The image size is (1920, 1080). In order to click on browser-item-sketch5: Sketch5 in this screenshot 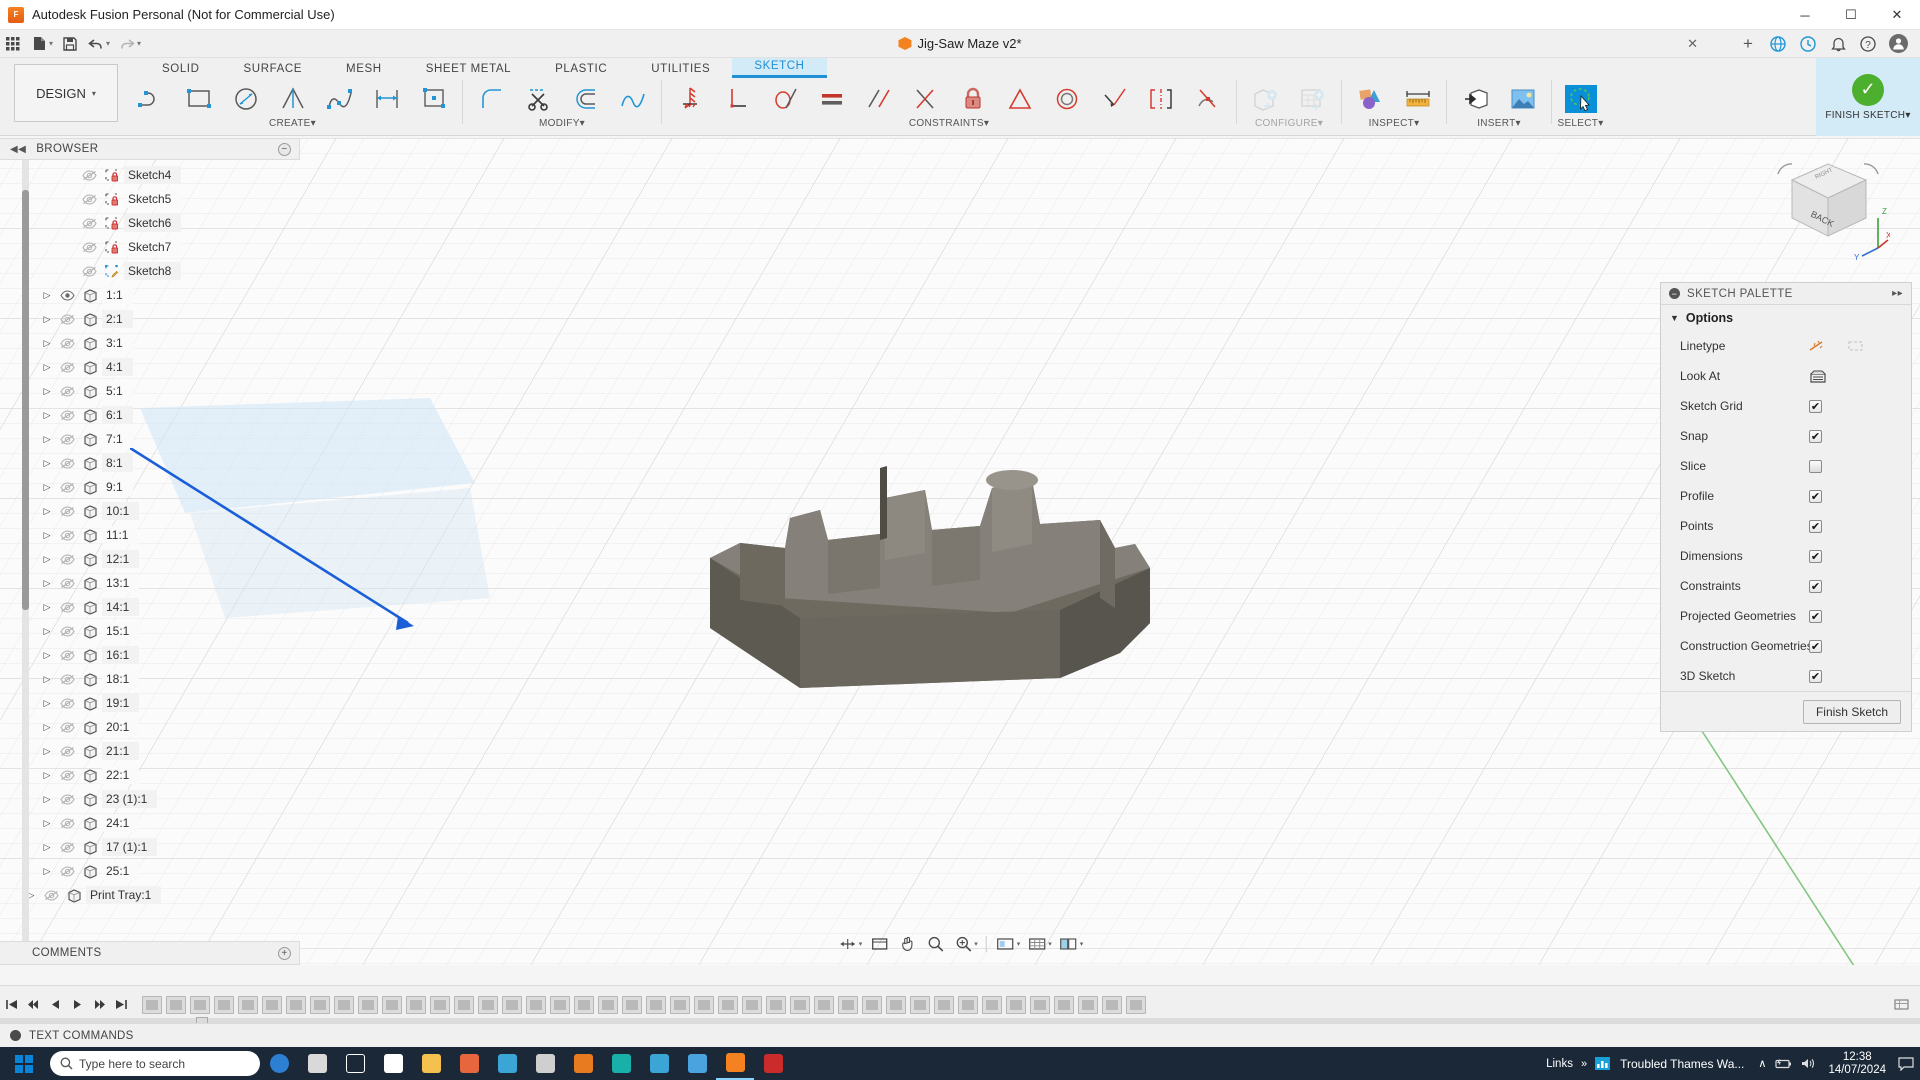, I will do `click(150, 199)`.